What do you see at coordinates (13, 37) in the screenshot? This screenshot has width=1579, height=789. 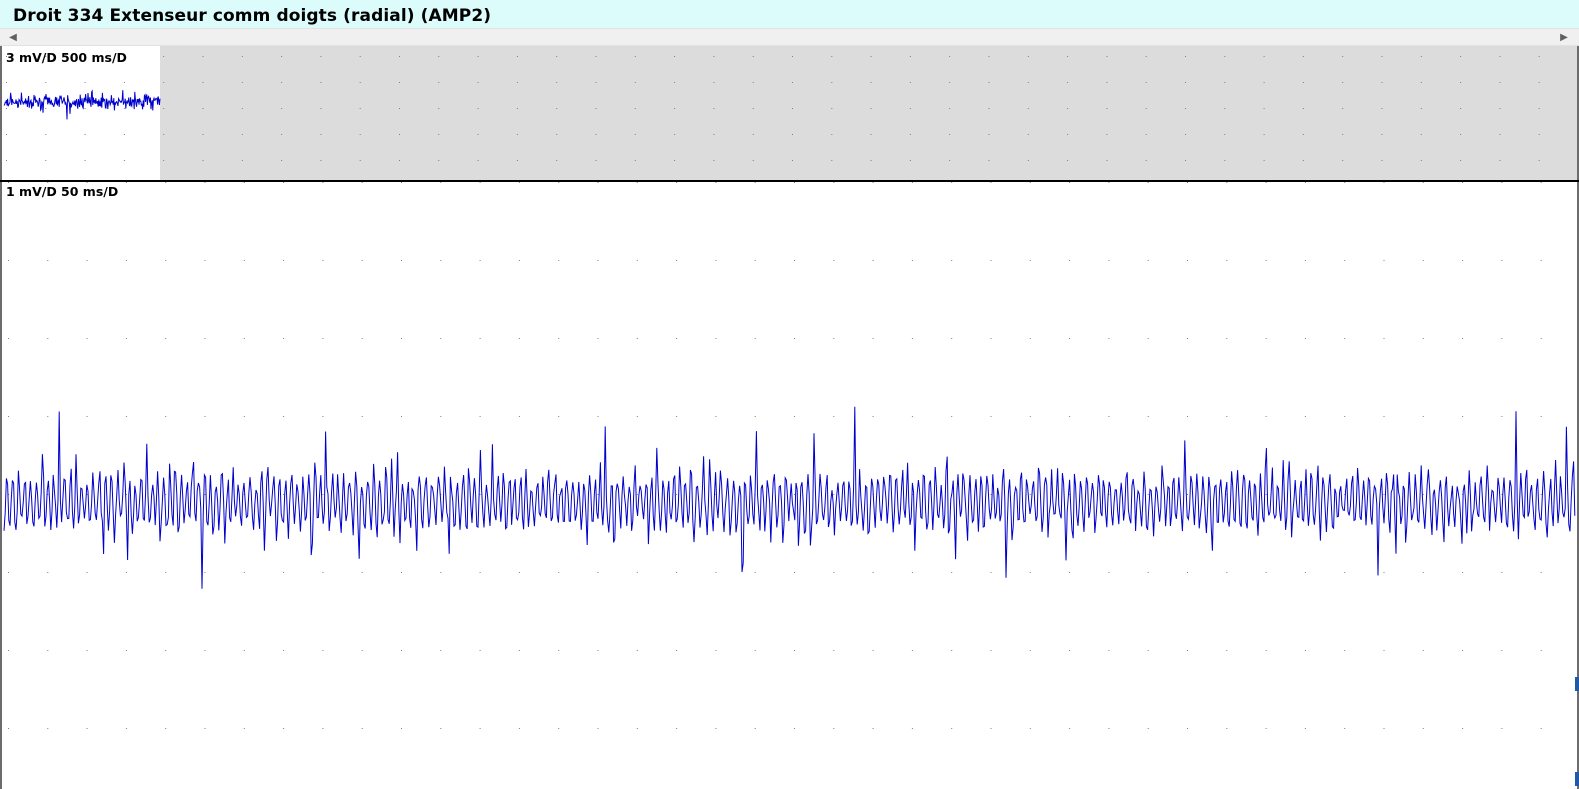 I see `scroll-left-arrow-icon: ◀` at bounding box center [13, 37].